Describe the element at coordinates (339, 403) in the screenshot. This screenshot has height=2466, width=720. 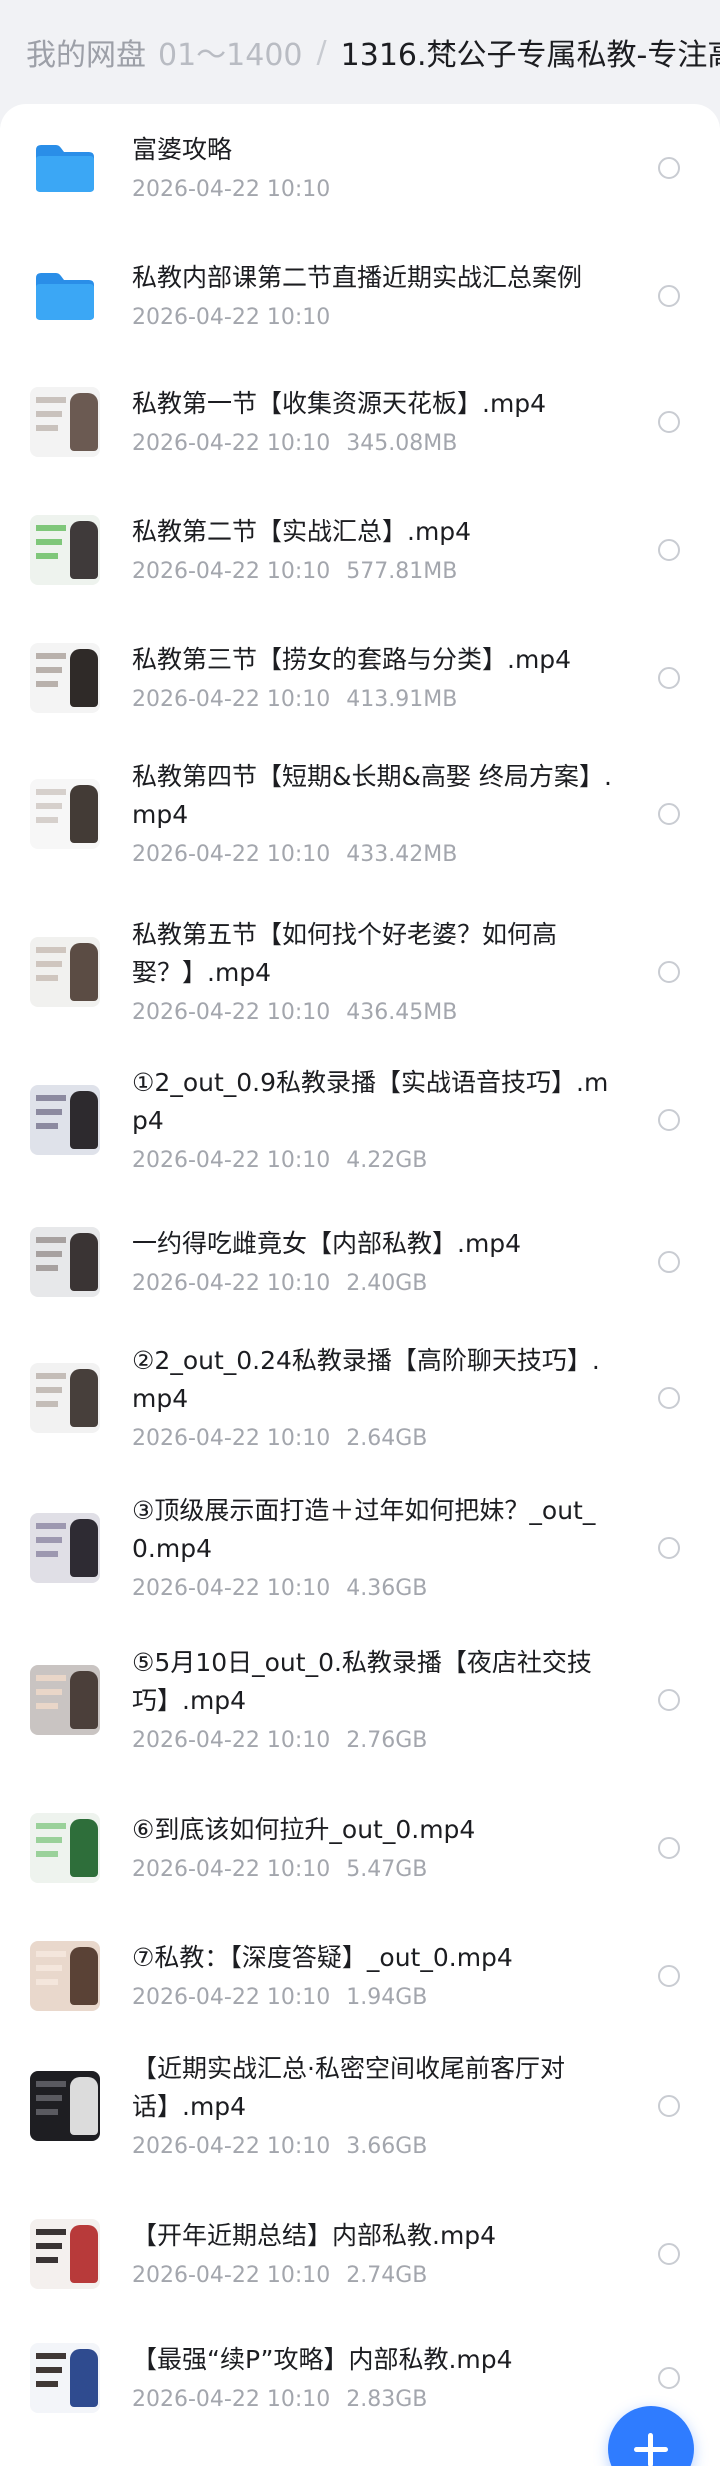
I see `file-name: 私教第一节【收集资源天花板】.mp4` at that location.